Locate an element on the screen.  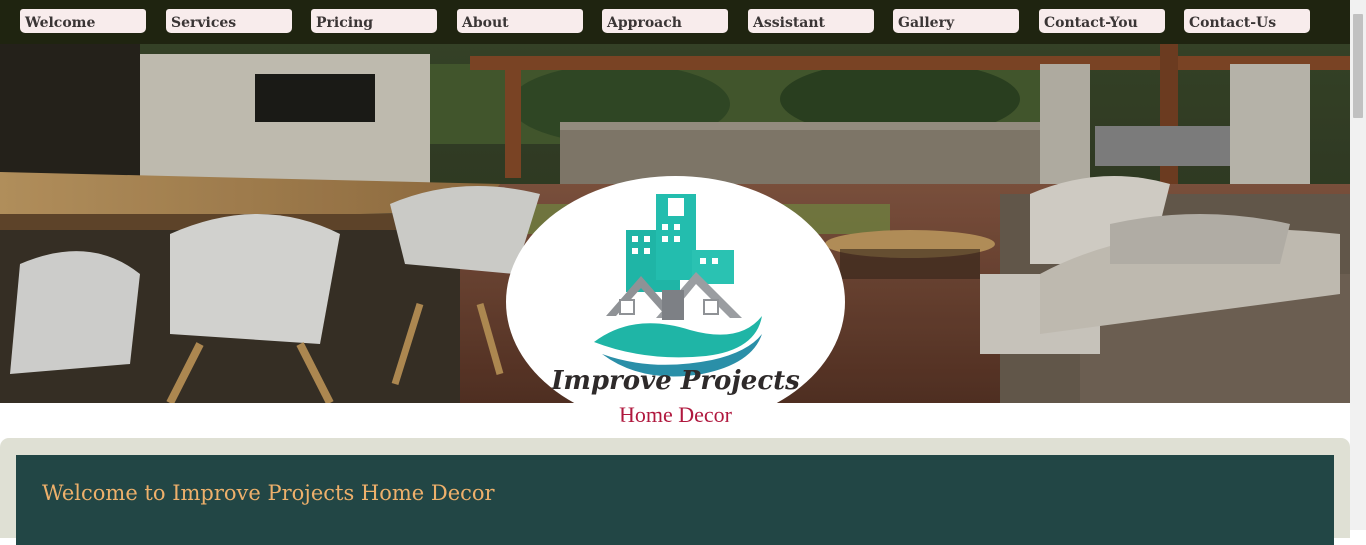
site-logo: Improve Projects Home Decor is located at coordinates (675, 302).